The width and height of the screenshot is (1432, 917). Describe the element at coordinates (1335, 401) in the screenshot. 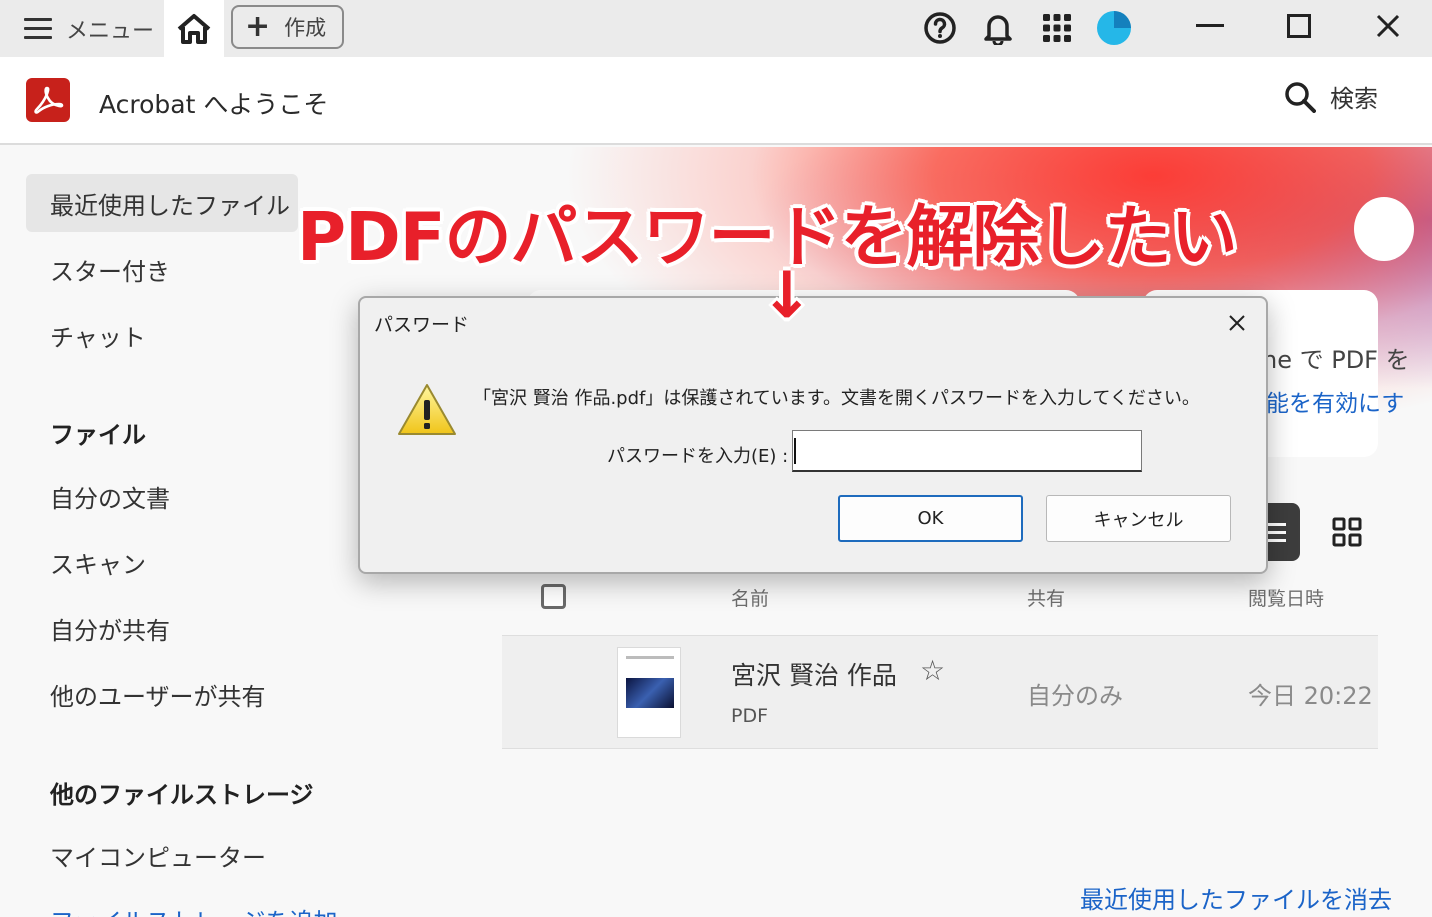

I see `promo-card-link: 能を有効にす` at that location.